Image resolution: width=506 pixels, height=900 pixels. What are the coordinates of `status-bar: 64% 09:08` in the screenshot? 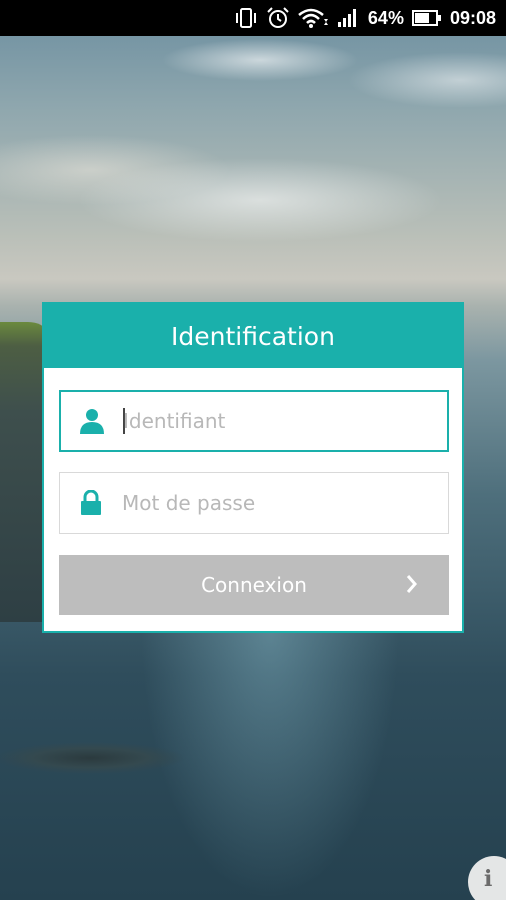 It's located at (253, 18).